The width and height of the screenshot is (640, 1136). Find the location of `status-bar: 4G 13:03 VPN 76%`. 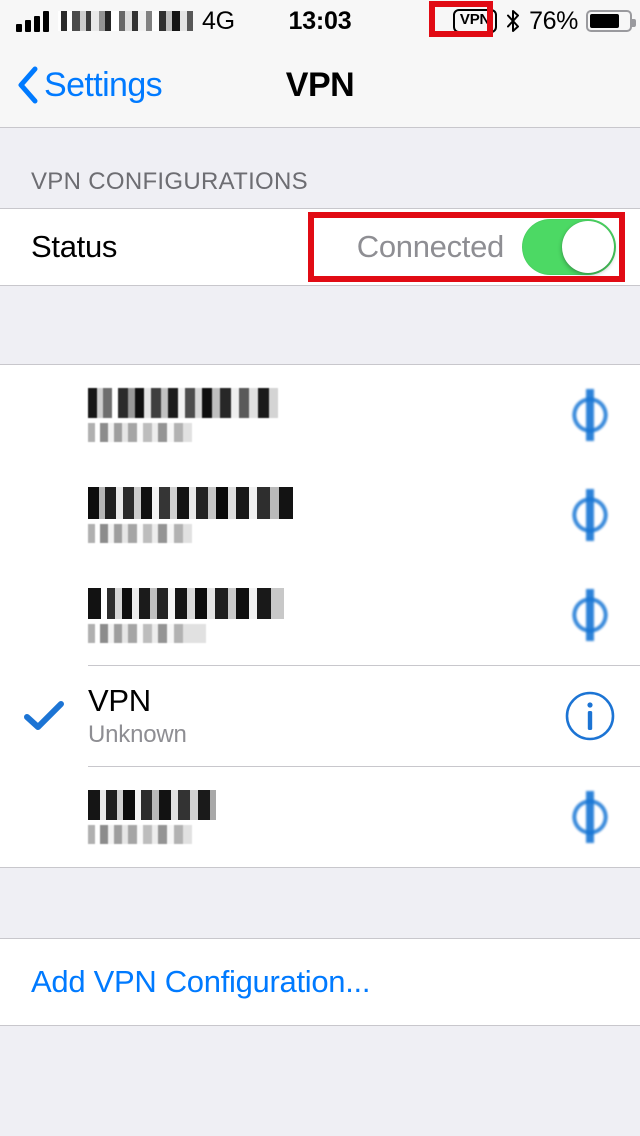

status-bar: 4G 13:03 VPN 76% is located at coordinates (320, 21).